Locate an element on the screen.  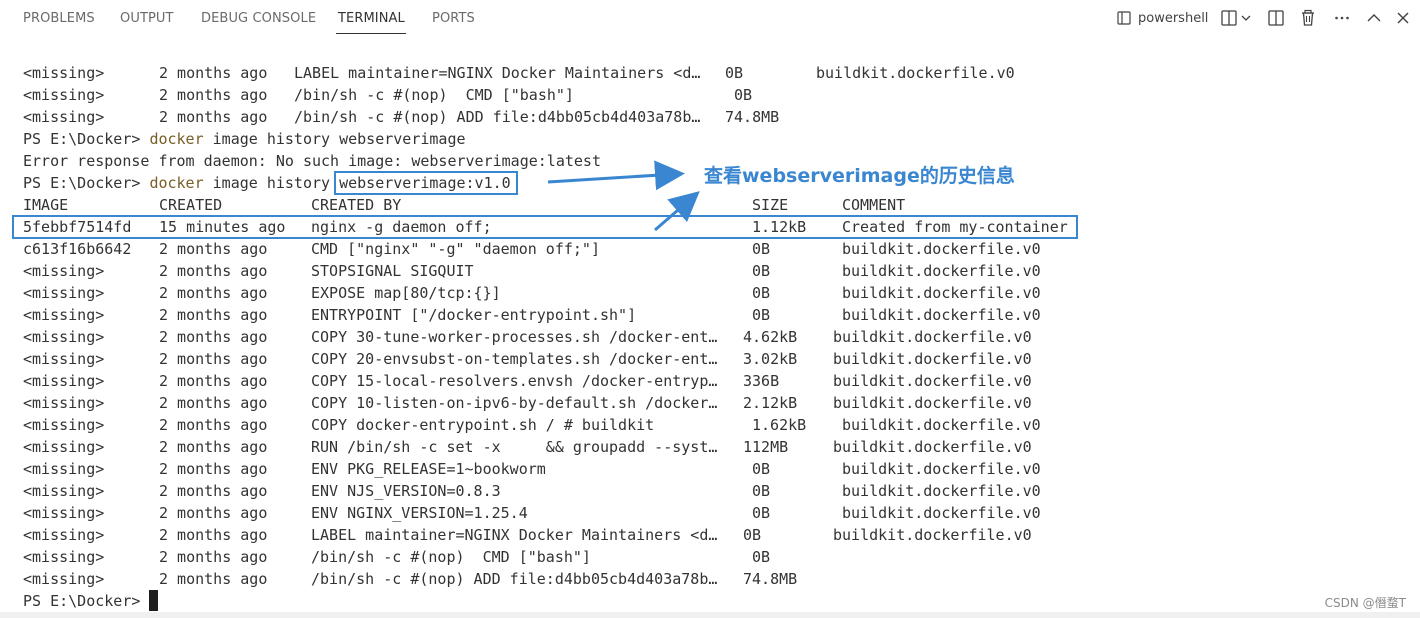
tab-problems: PROBLEMS is located at coordinates (59, 18).